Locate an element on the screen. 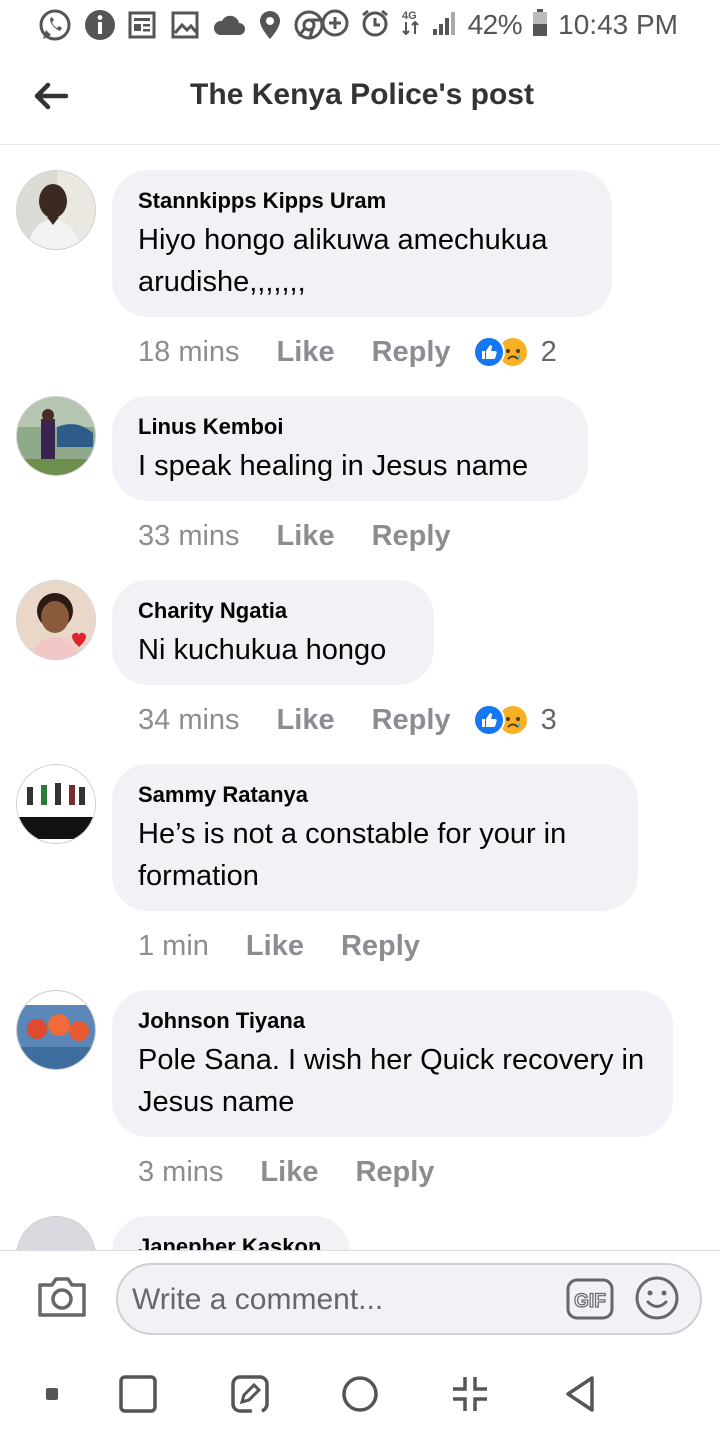 Image resolution: width=720 pixels, height=1440 pixels. camera-icon is located at coordinates (62, 1297).